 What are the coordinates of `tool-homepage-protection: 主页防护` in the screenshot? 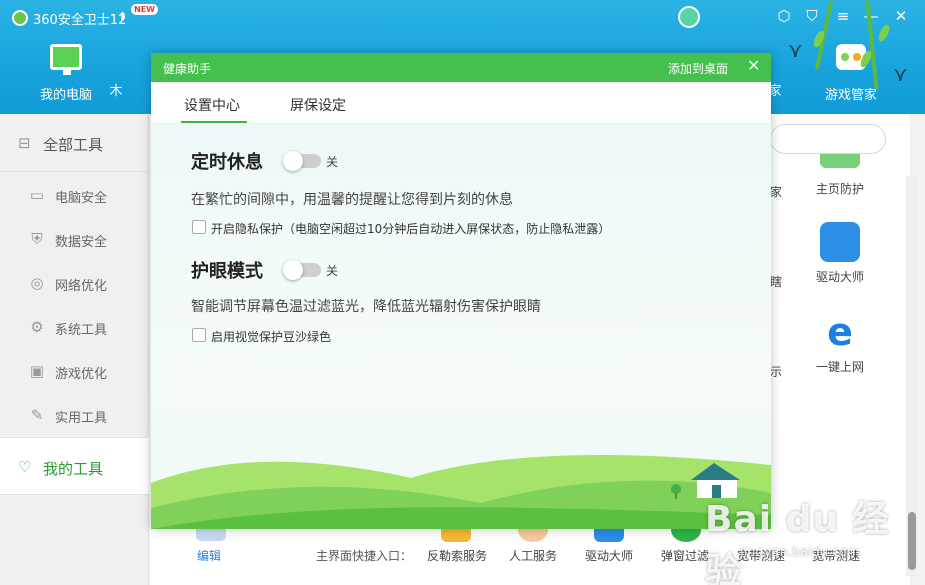 It's located at (840, 188).